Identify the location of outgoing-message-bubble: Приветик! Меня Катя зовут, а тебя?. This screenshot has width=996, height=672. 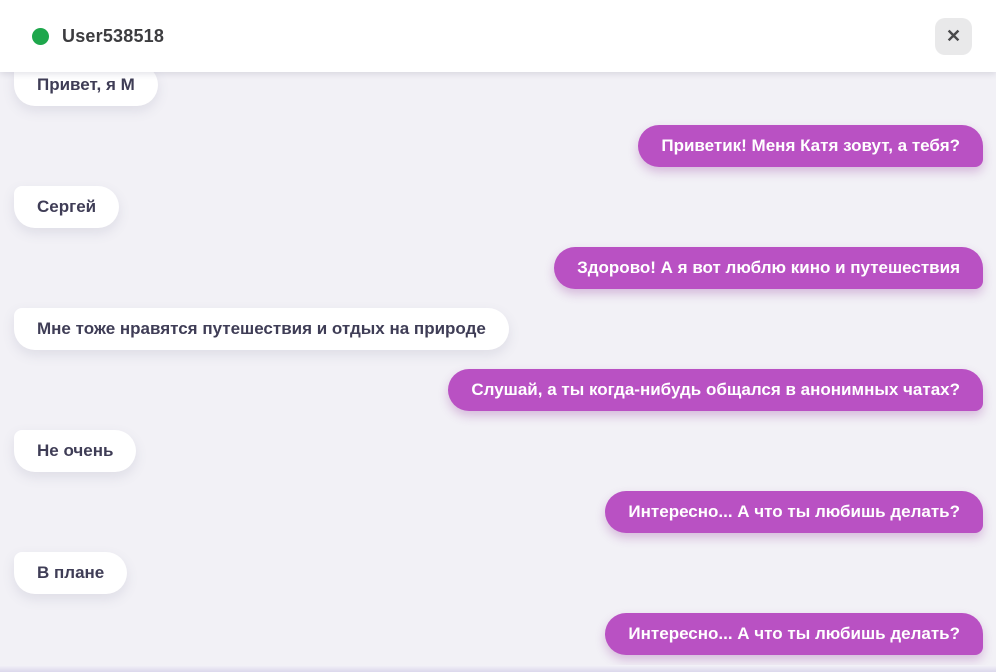
(810, 146).